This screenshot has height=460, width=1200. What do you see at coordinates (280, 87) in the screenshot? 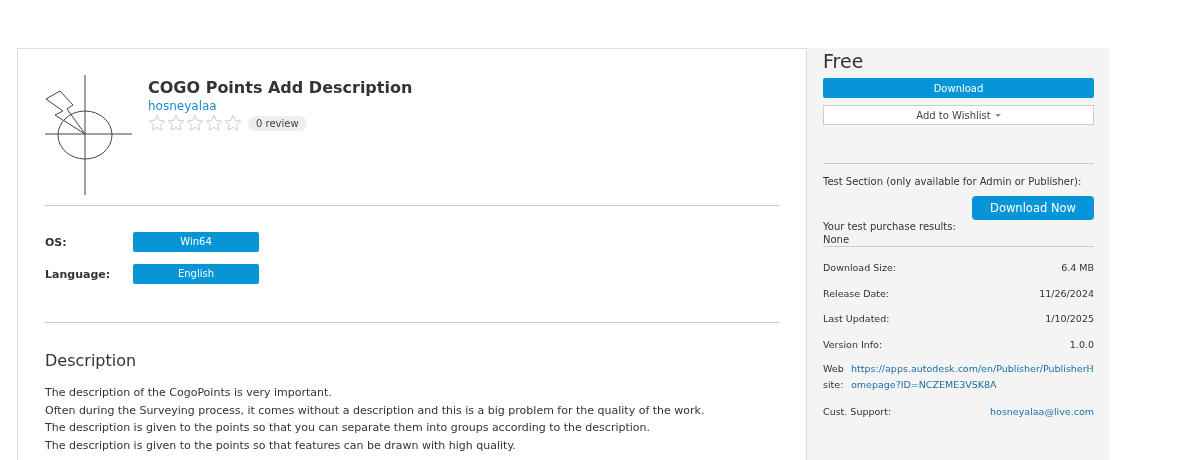
I see `product-title: COGO Points Add Description` at bounding box center [280, 87].